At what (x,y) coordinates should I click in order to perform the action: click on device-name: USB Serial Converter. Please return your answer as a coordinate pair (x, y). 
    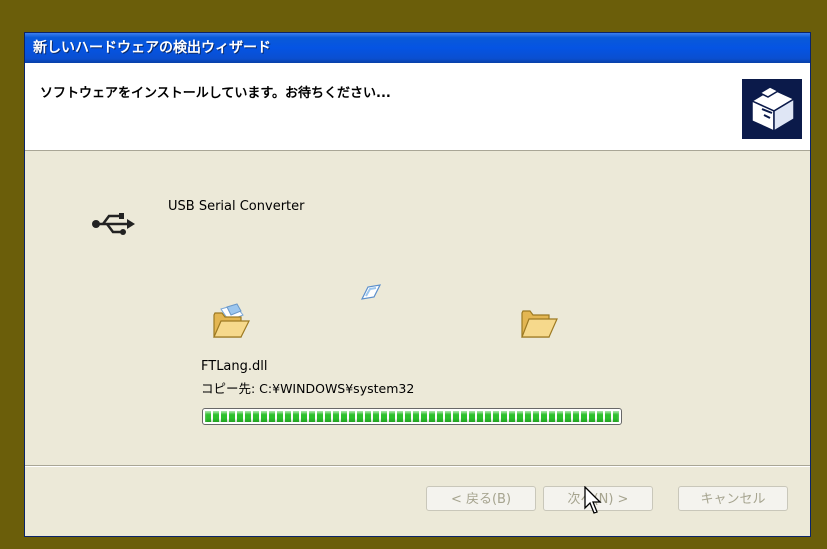
    Looking at the image, I should click on (236, 206).